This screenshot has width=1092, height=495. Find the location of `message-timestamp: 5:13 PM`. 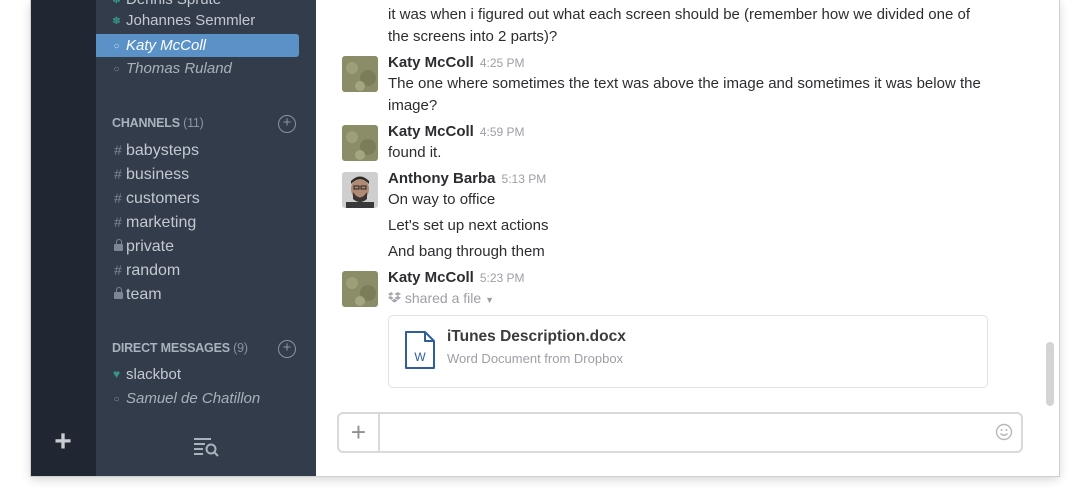

message-timestamp: 5:13 PM is located at coordinates (524, 179).